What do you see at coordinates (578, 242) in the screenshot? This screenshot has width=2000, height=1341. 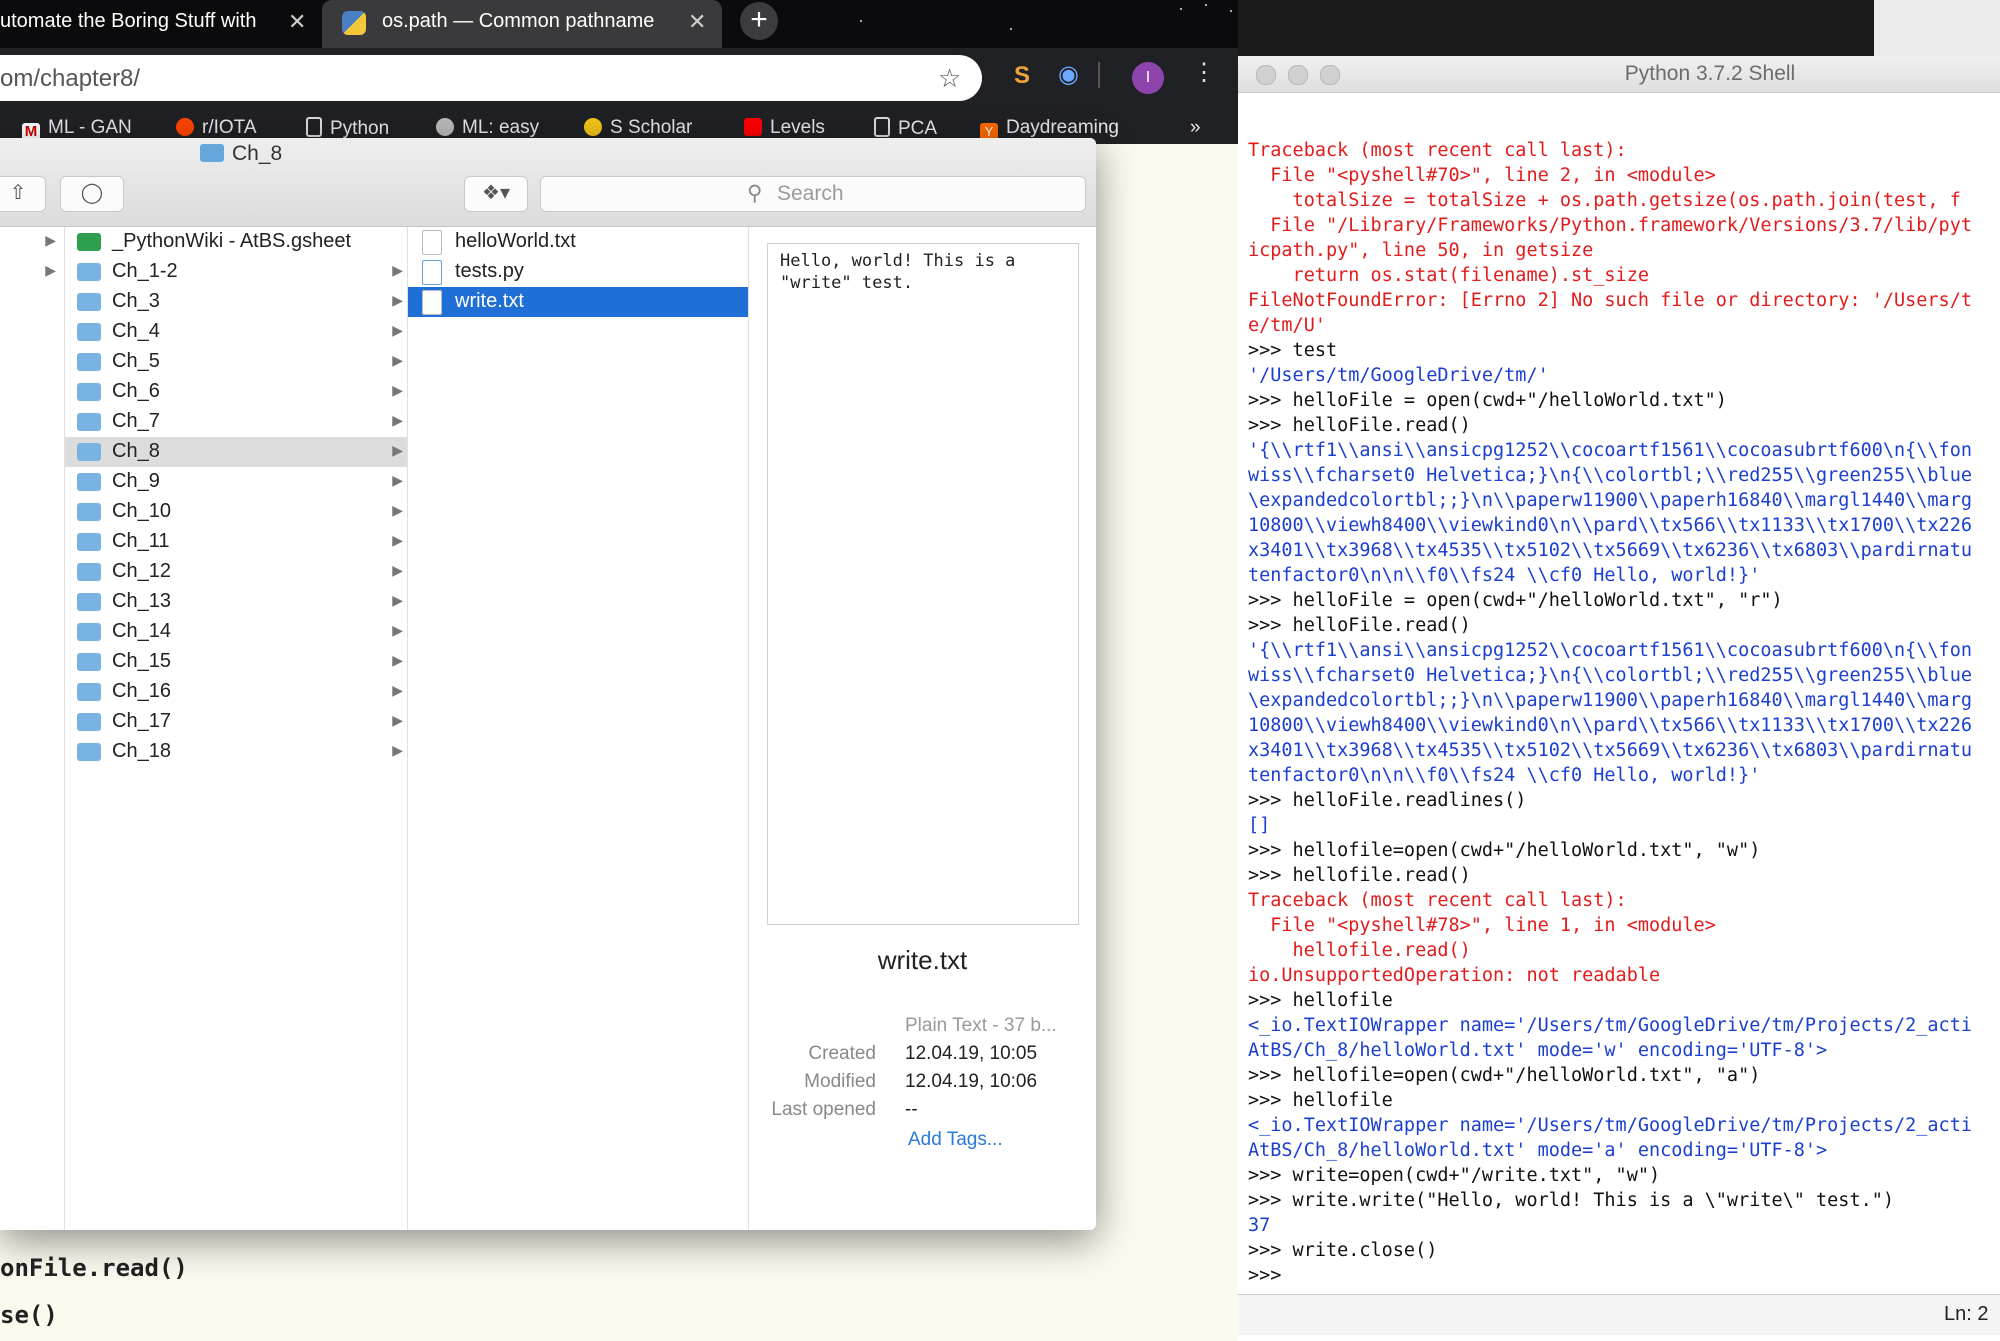 I see `list-item: helloWorld.txt` at bounding box center [578, 242].